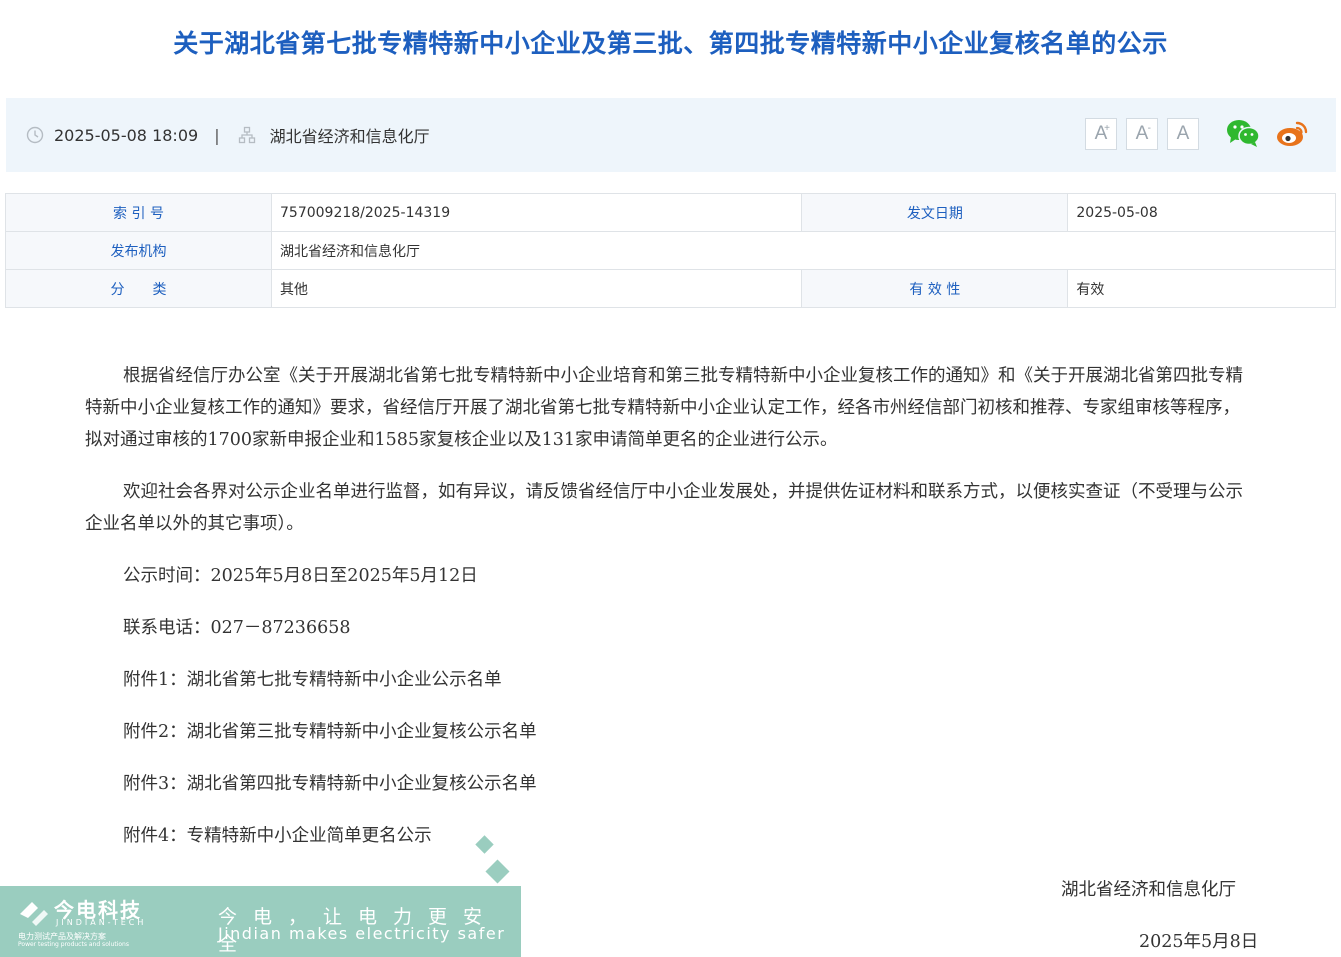 The image size is (1341, 957). What do you see at coordinates (668, 784) in the screenshot?
I see `attachment-link-3: 附件3：湖北省第四批专精特新中小企业复核公示名单` at bounding box center [668, 784].